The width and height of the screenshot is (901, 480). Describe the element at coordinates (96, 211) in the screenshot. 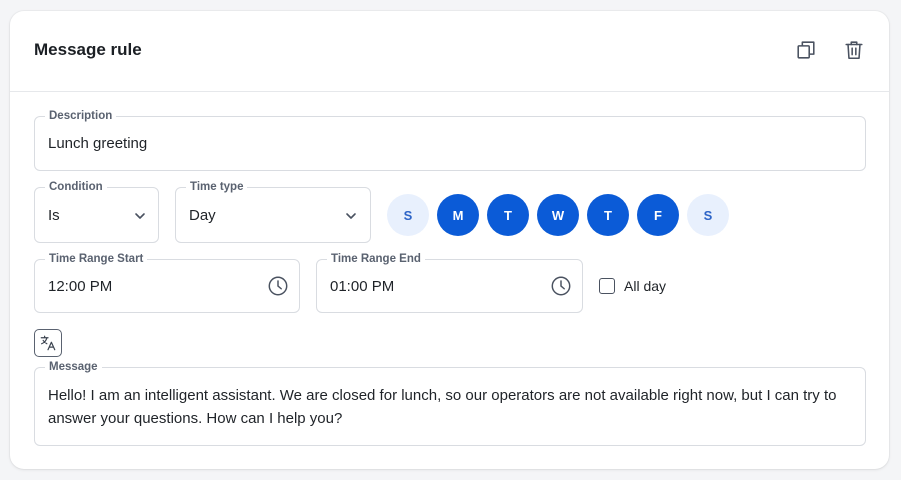

I see `condition-select: Condition Is` at that location.